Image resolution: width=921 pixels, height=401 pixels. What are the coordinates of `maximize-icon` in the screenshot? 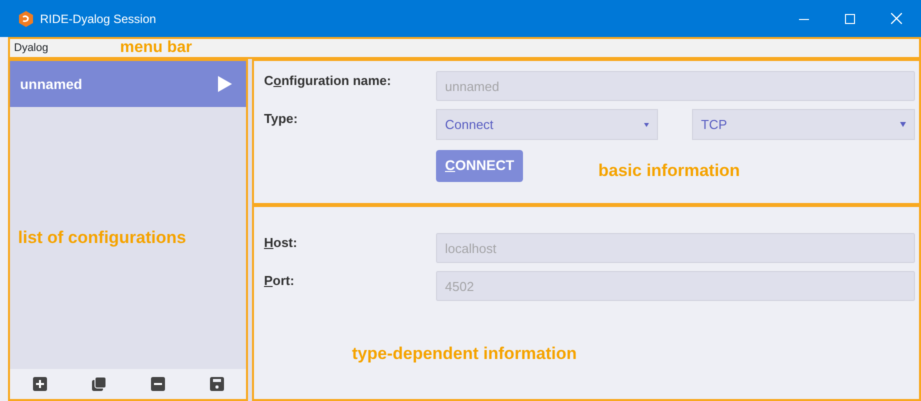 It's located at (850, 19).